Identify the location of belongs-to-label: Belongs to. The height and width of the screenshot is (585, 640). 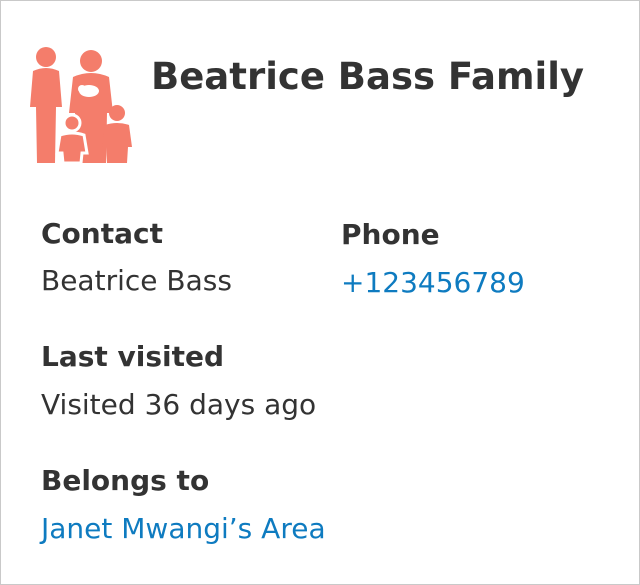
(125, 480).